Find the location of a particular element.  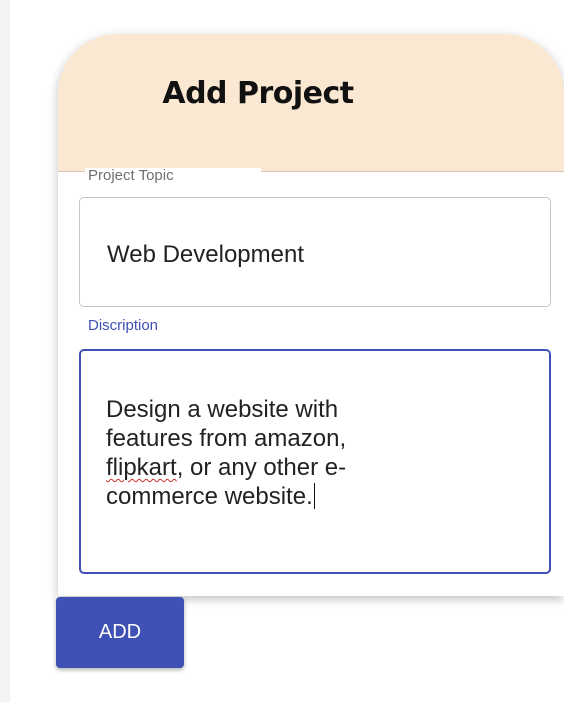

description-line-2: features from amazon, is located at coordinates (226, 438).